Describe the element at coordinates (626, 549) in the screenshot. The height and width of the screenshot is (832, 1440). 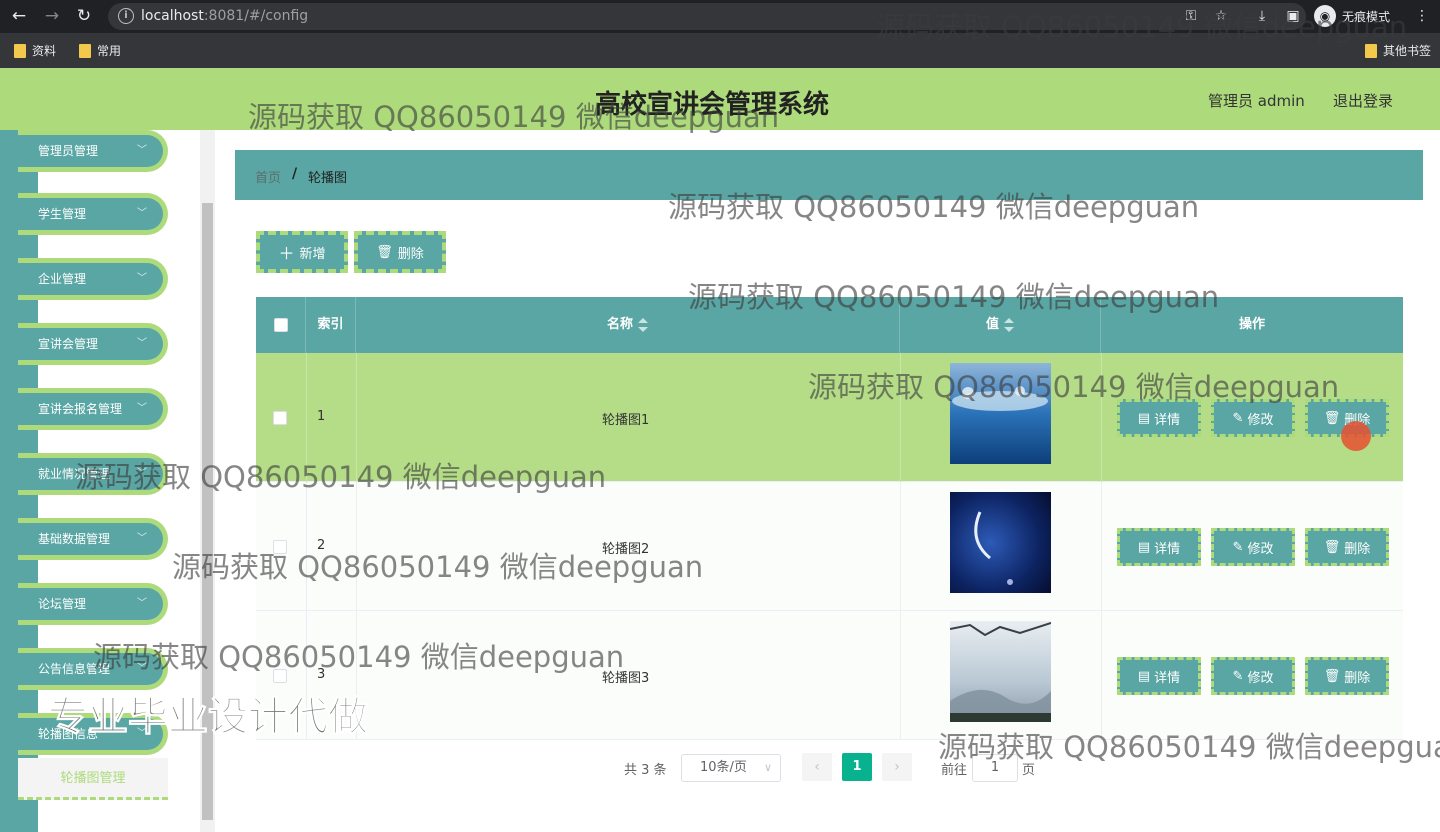
I see `row-name: 轮播图2` at that location.